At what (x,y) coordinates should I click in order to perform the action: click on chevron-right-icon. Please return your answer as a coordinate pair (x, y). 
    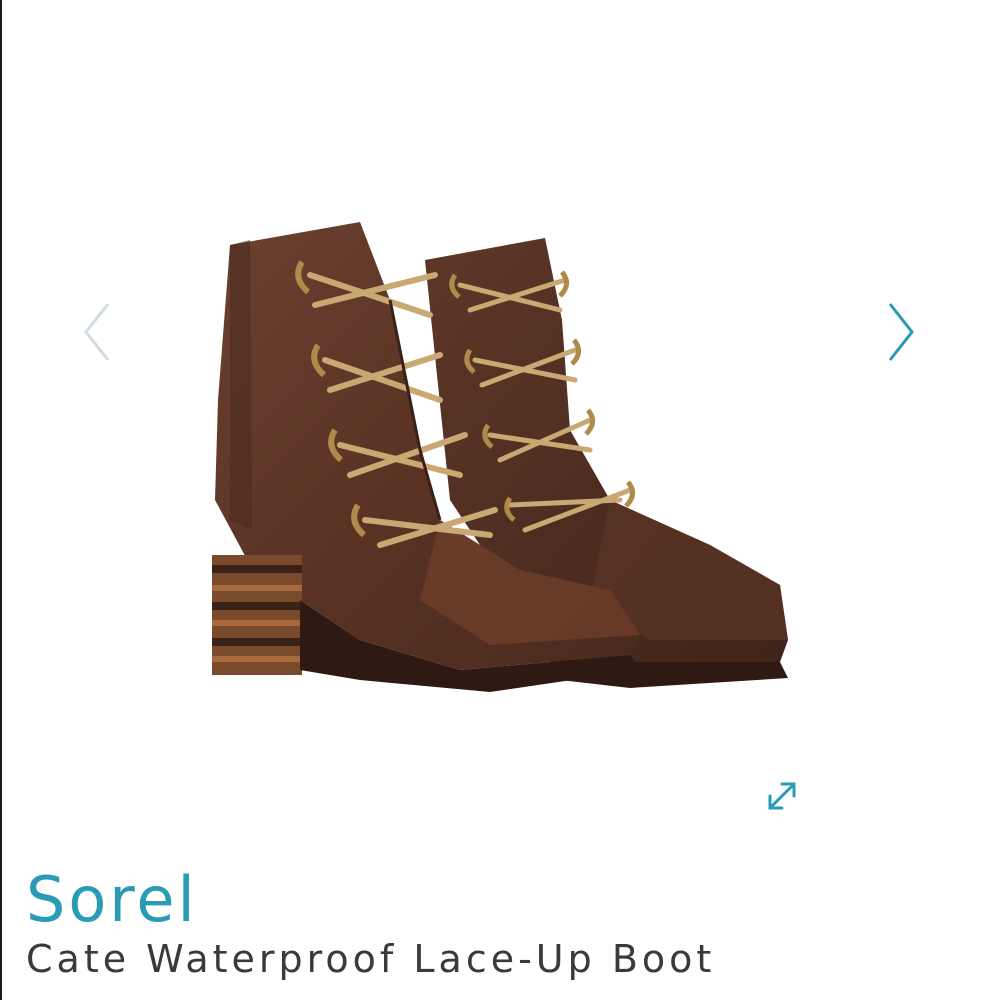
    Looking at the image, I should click on (901, 332).